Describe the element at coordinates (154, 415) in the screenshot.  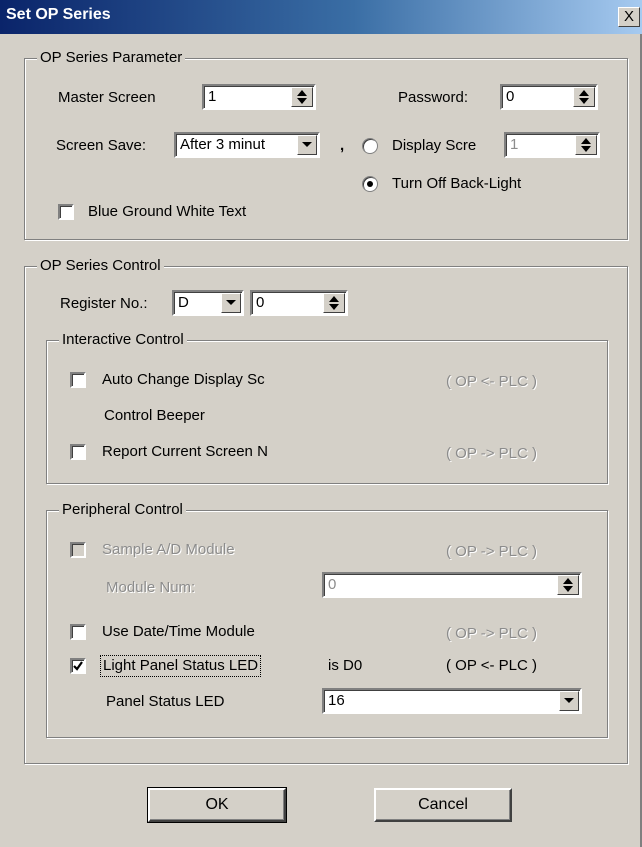
I see `control-beeper-label: Control Beeper` at that location.